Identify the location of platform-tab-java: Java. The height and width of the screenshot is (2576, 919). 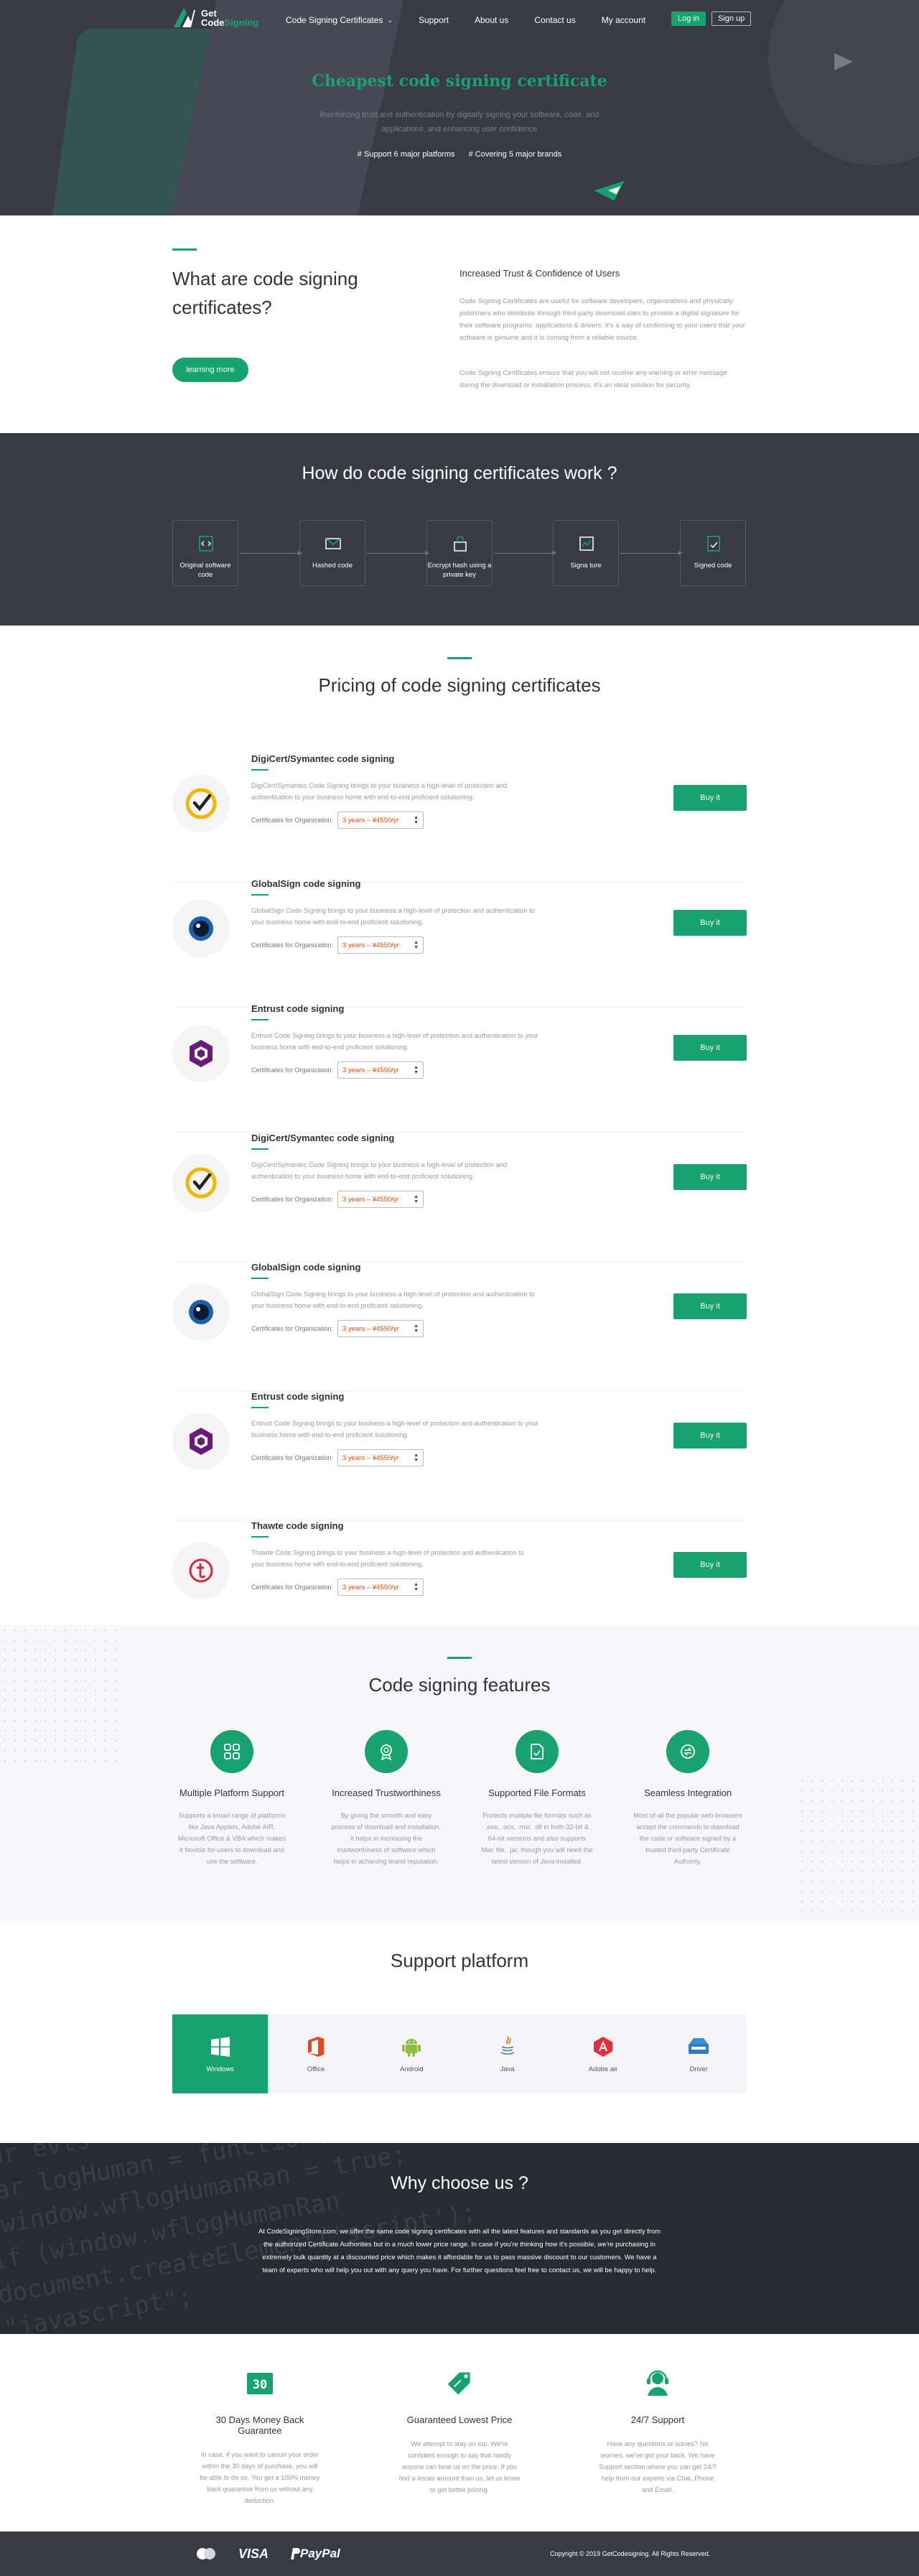
(508, 2053).